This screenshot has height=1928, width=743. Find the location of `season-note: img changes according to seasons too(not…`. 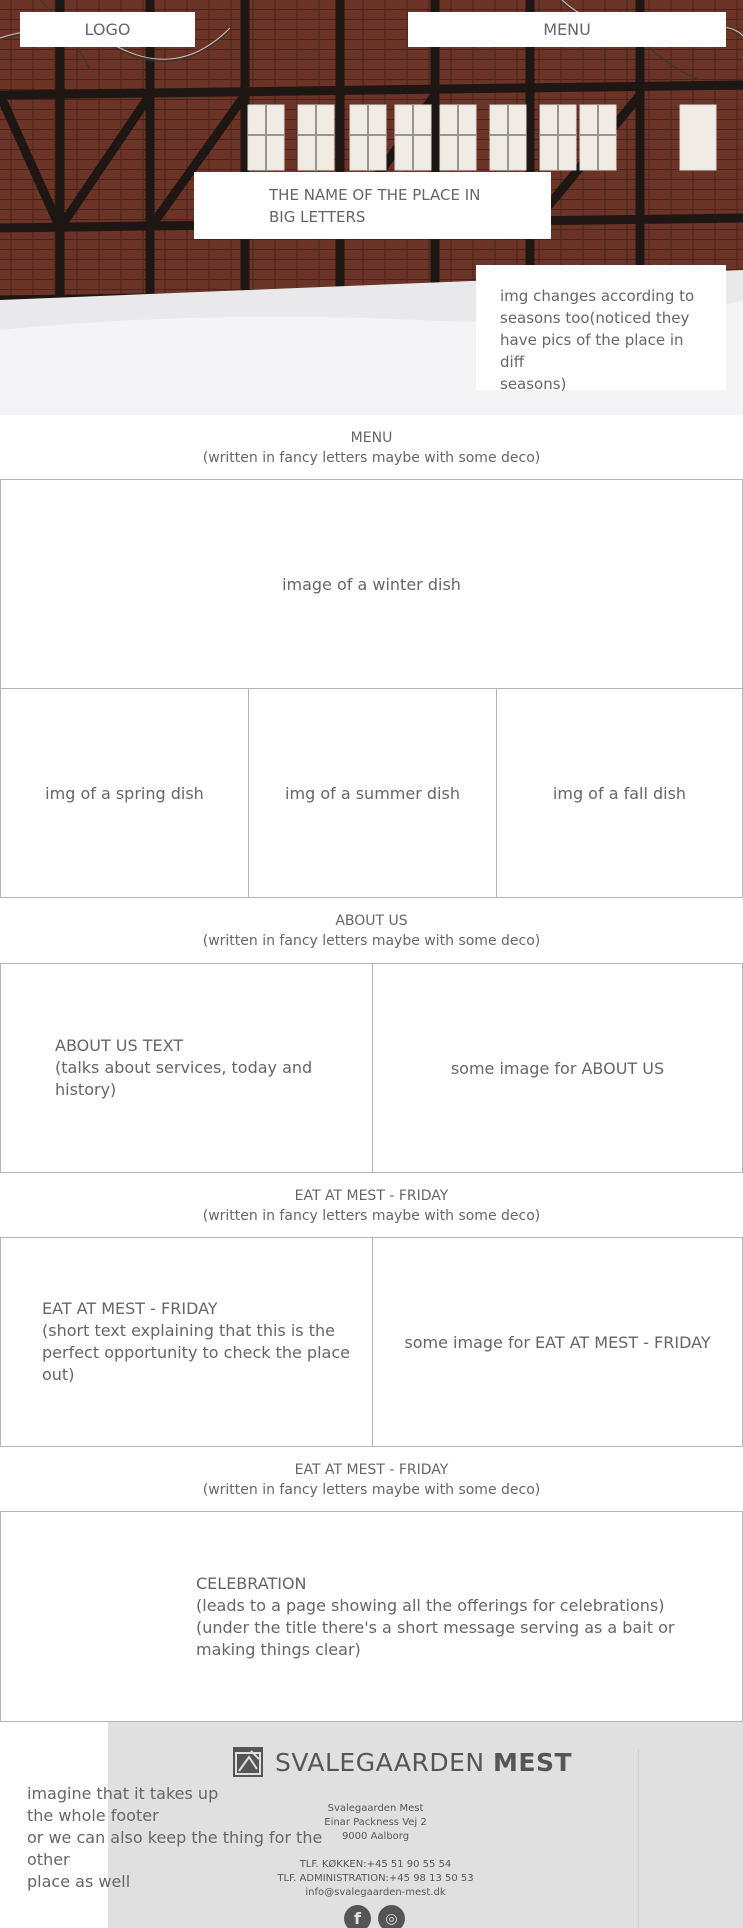

season-note: img changes according to seasons too(not… is located at coordinates (601, 329).